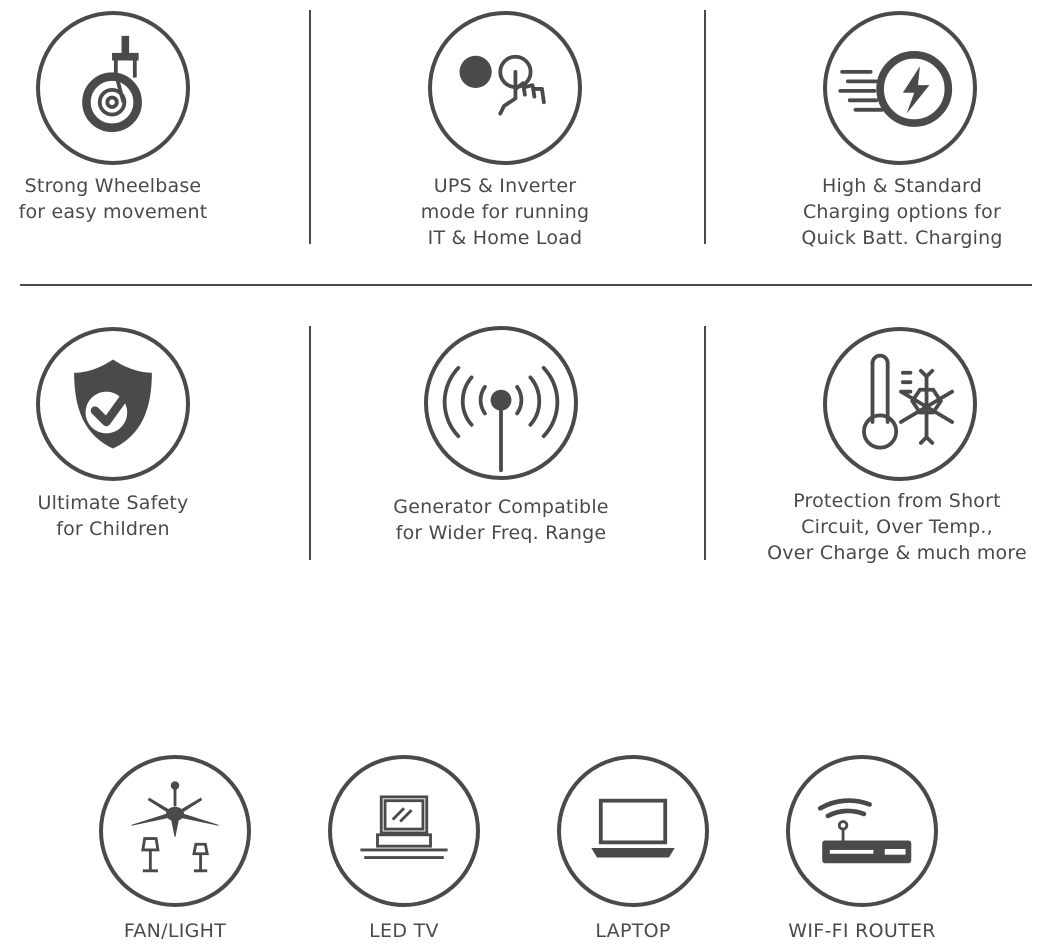 Image resolution: width=1045 pixels, height=947 pixels. I want to click on row-divider, so click(526, 285).